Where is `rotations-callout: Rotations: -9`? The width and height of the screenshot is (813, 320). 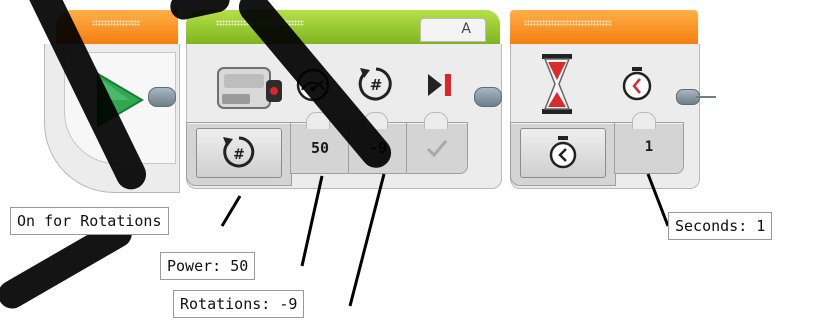 rotations-callout: Rotations: -9 is located at coordinates (239, 304).